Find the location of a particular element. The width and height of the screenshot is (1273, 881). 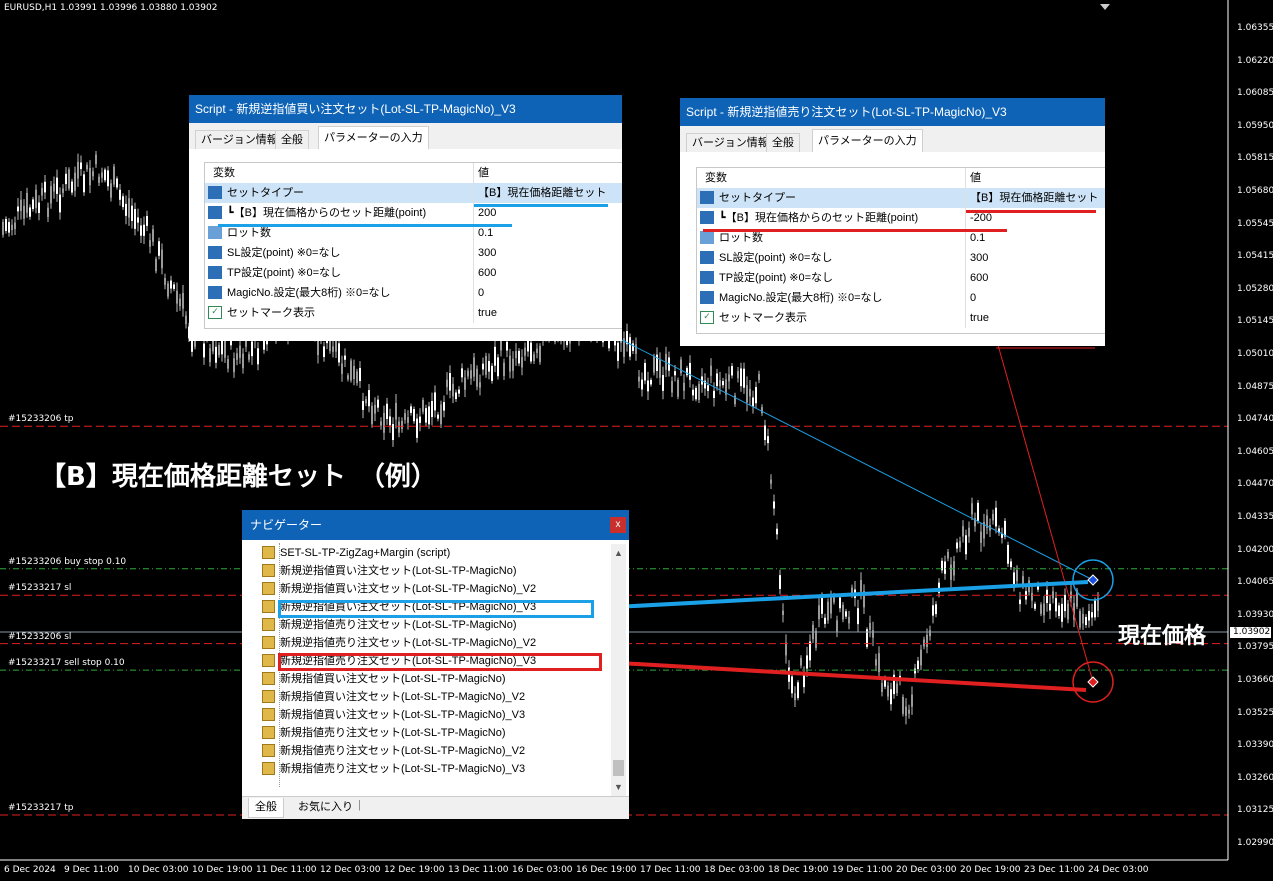

parameter-name: MagicNo.設定(最大8桁) ※0=なし is located at coordinates (801, 298).